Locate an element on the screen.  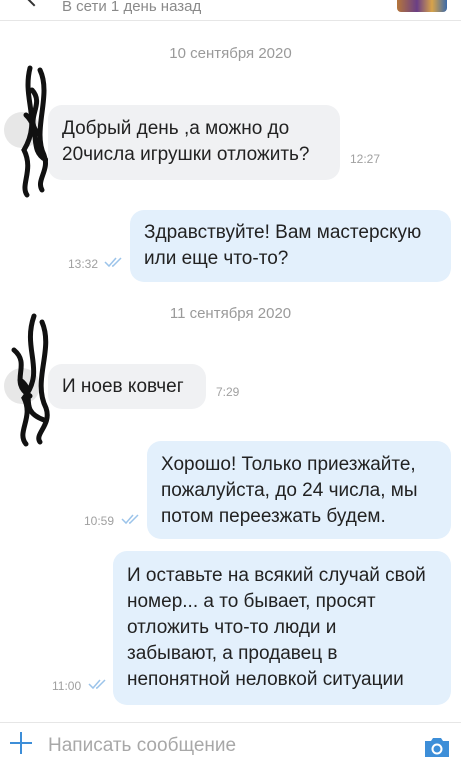
message-bubble-incoming: И ноев ковчег is located at coordinates (127, 386).